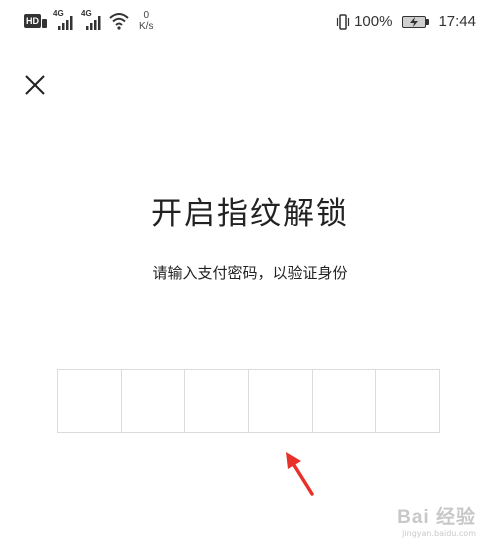 The width and height of the screenshot is (500, 549). What do you see at coordinates (373, 21) in the screenshot?
I see `battery-percent: 100%` at bounding box center [373, 21].